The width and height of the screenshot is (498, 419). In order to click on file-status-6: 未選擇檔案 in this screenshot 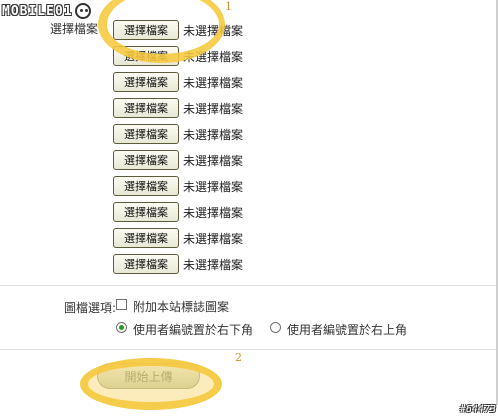, I will do `click(213, 160)`.